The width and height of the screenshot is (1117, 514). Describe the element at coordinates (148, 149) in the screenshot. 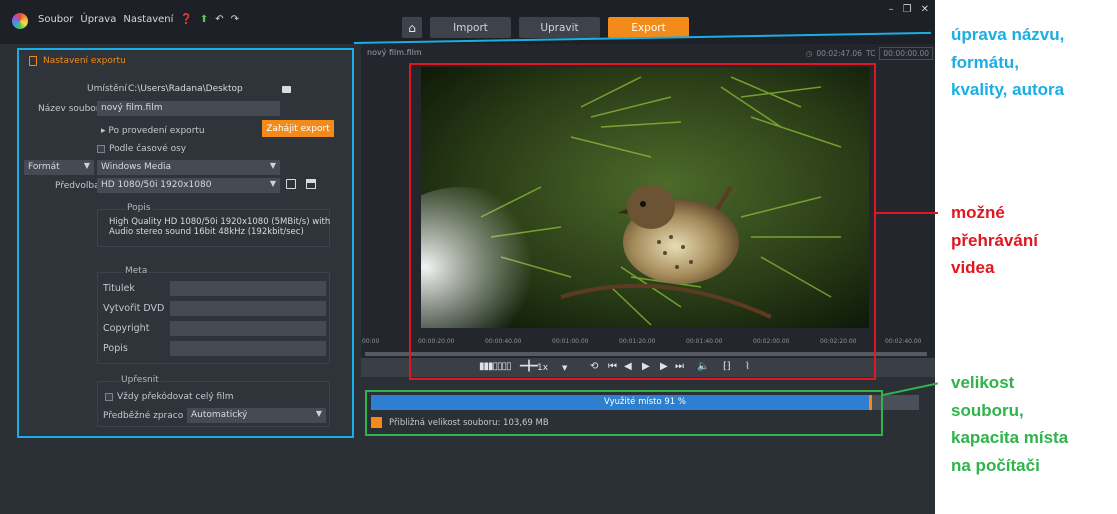

I see `timeline-checkbox-label: Podle časové osy` at that location.